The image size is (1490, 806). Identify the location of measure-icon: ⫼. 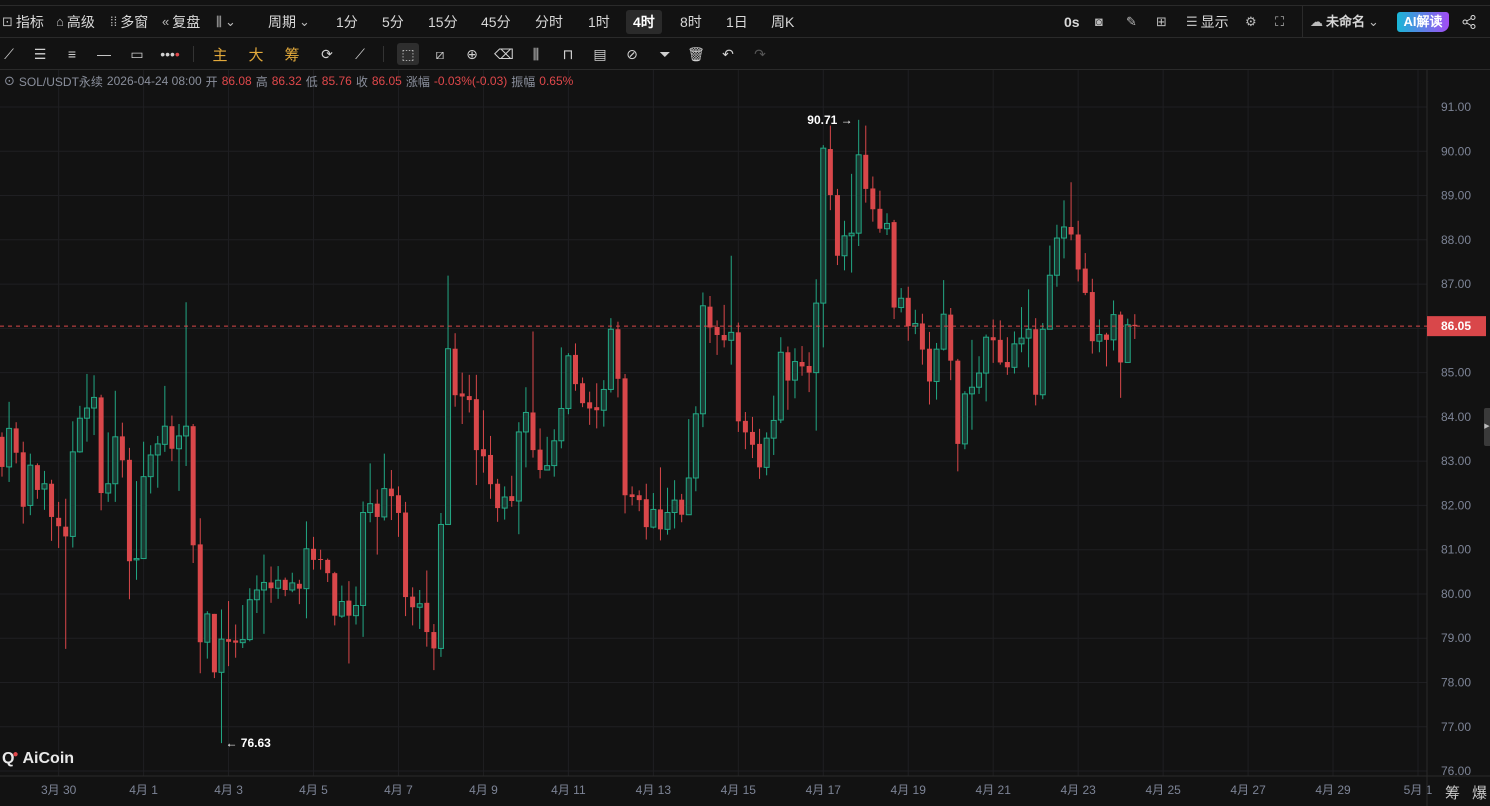
(536, 53).